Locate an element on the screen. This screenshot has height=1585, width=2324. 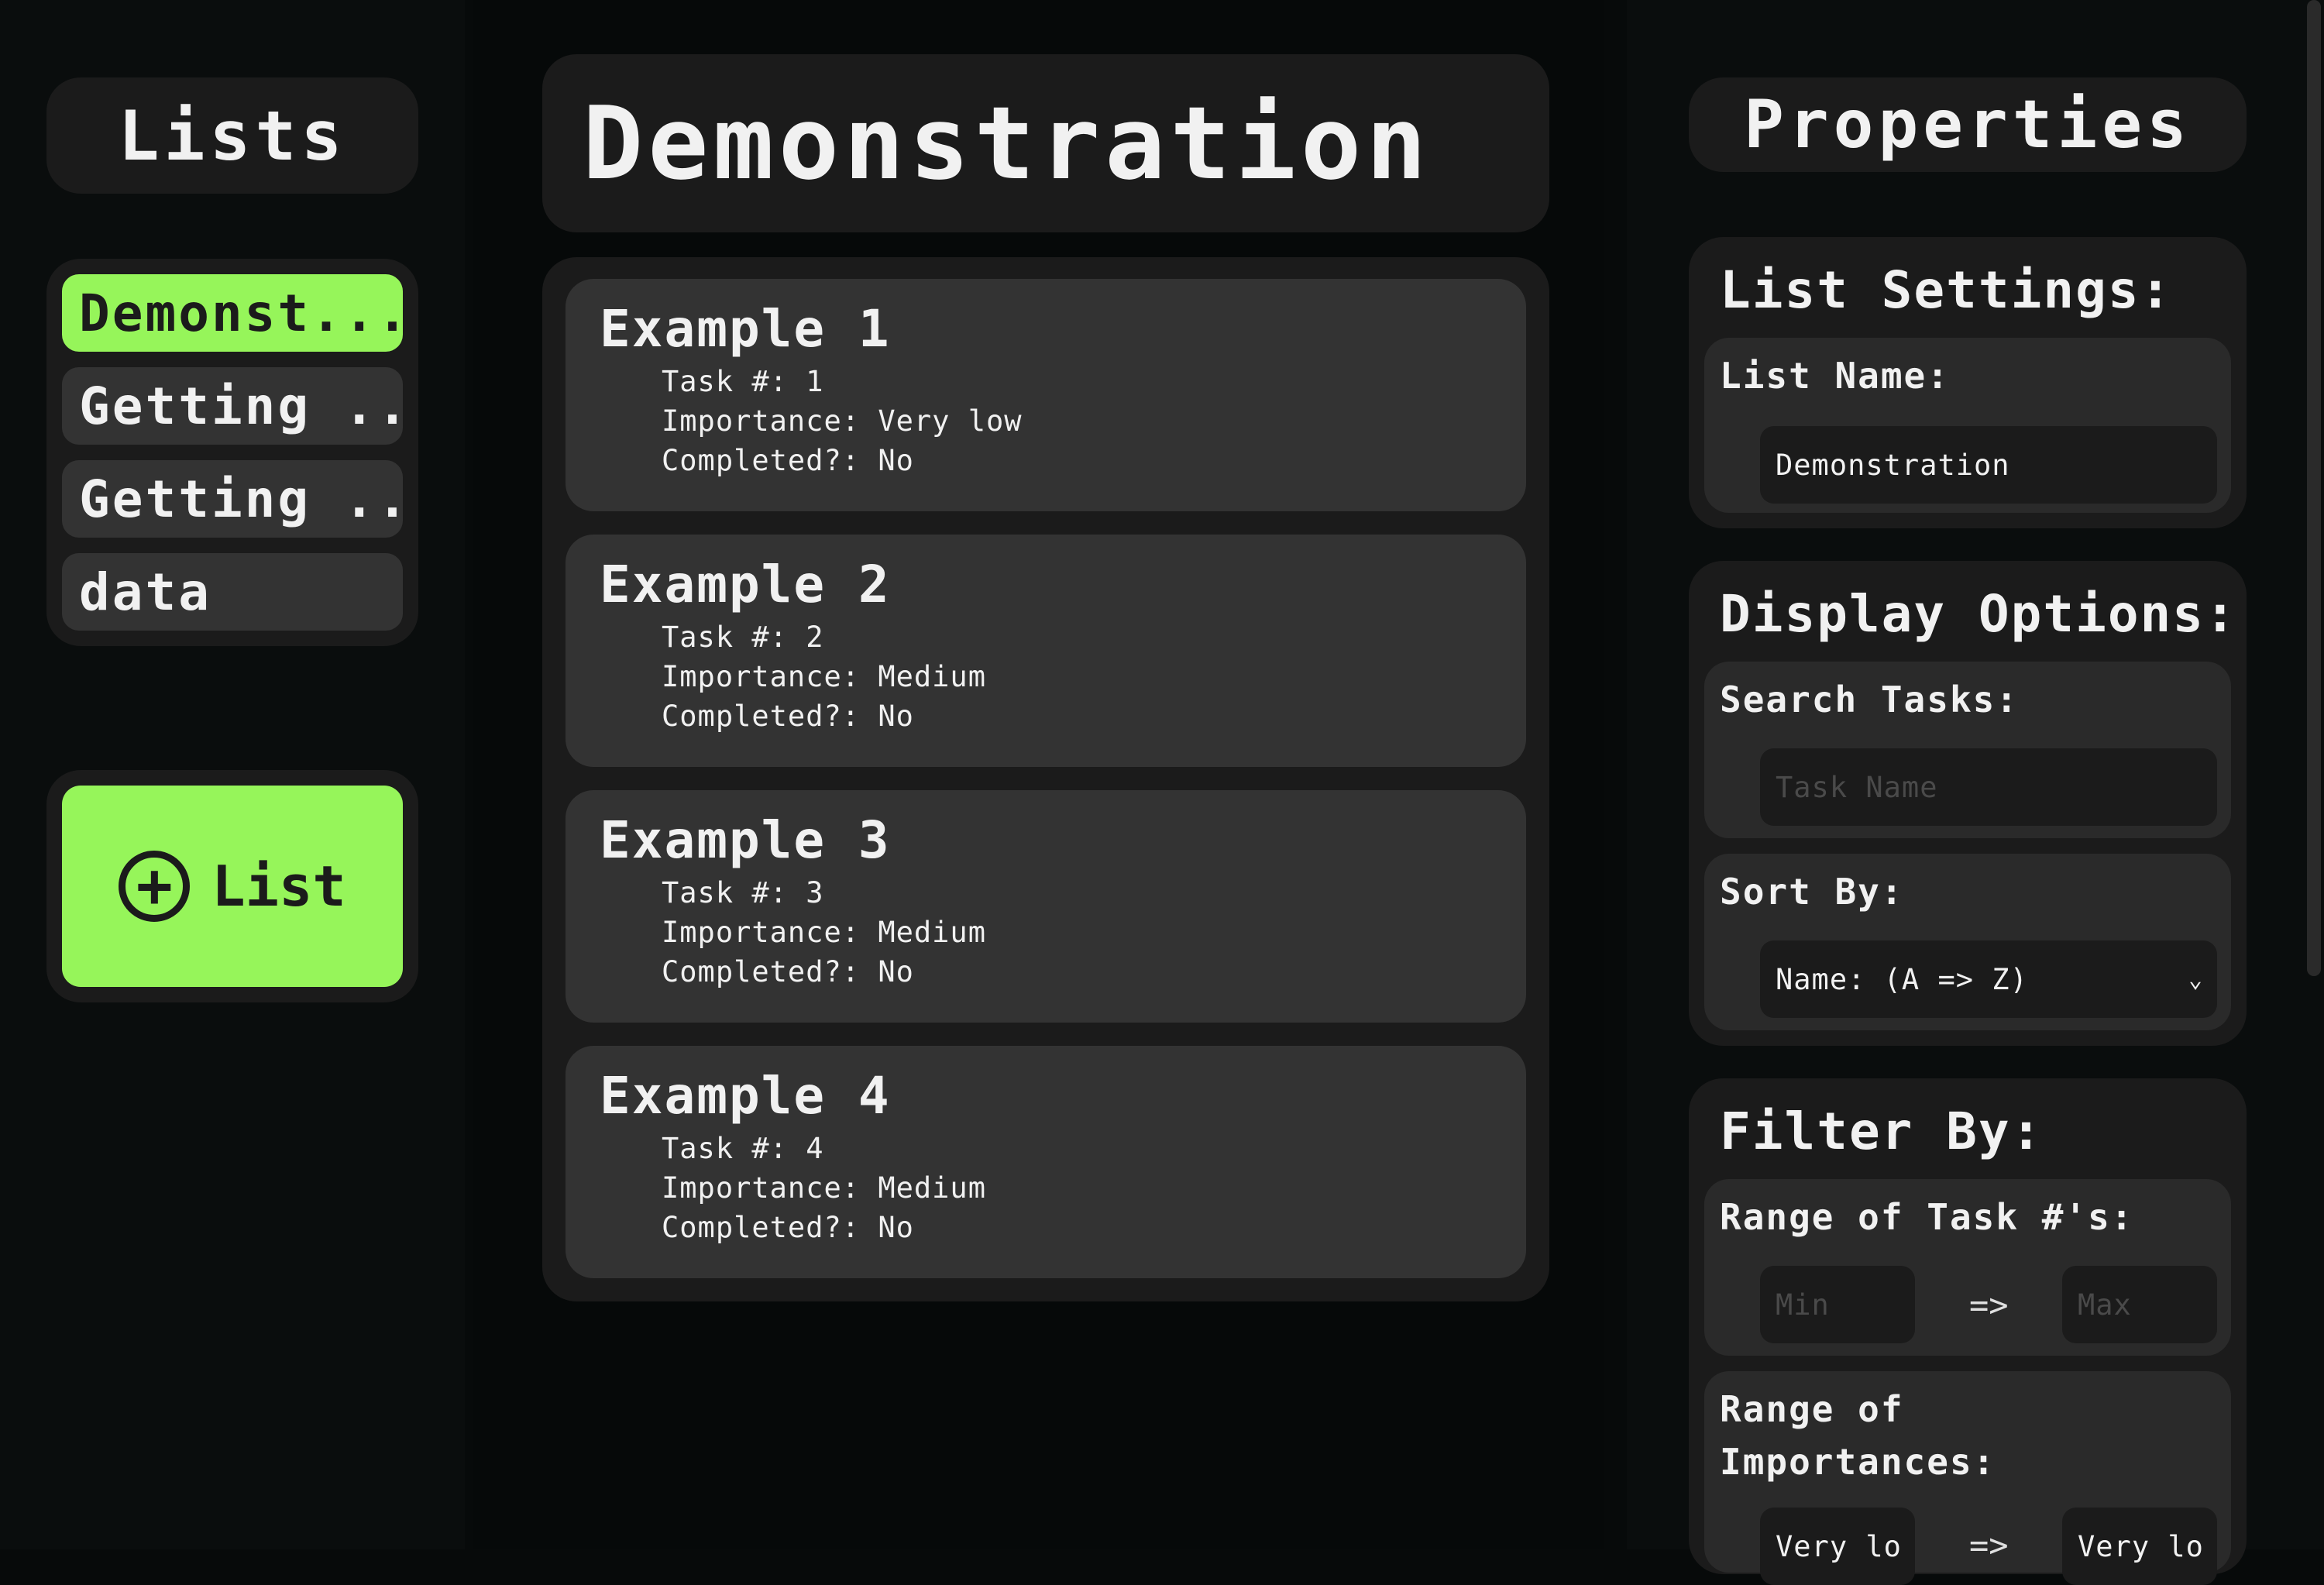
sort-group: Sort By: Name: (A => Z) ⌄ is located at coordinates (1967, 942).